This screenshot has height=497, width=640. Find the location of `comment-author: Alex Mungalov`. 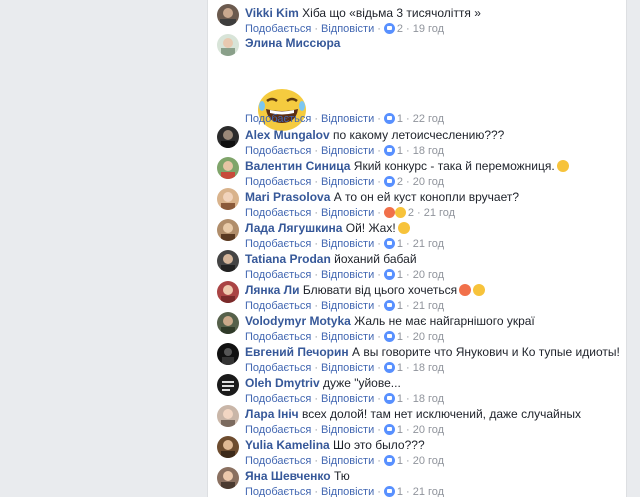

comment-author: Alex Mungalov is located at coordinates (287, 135).